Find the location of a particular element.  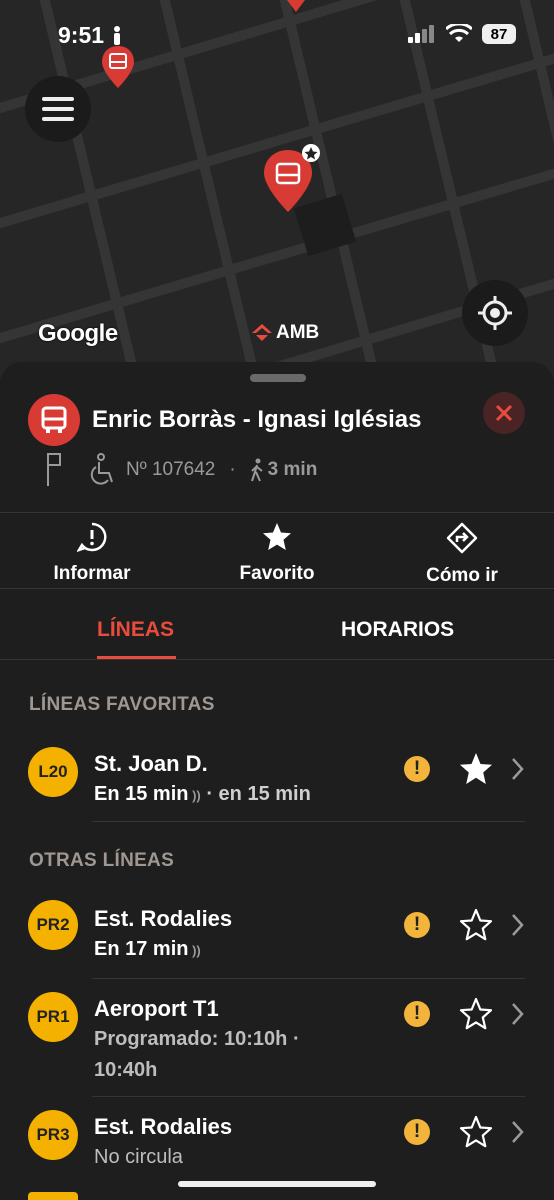

favorite-button: Favorito is located at coordinates (277, 553).